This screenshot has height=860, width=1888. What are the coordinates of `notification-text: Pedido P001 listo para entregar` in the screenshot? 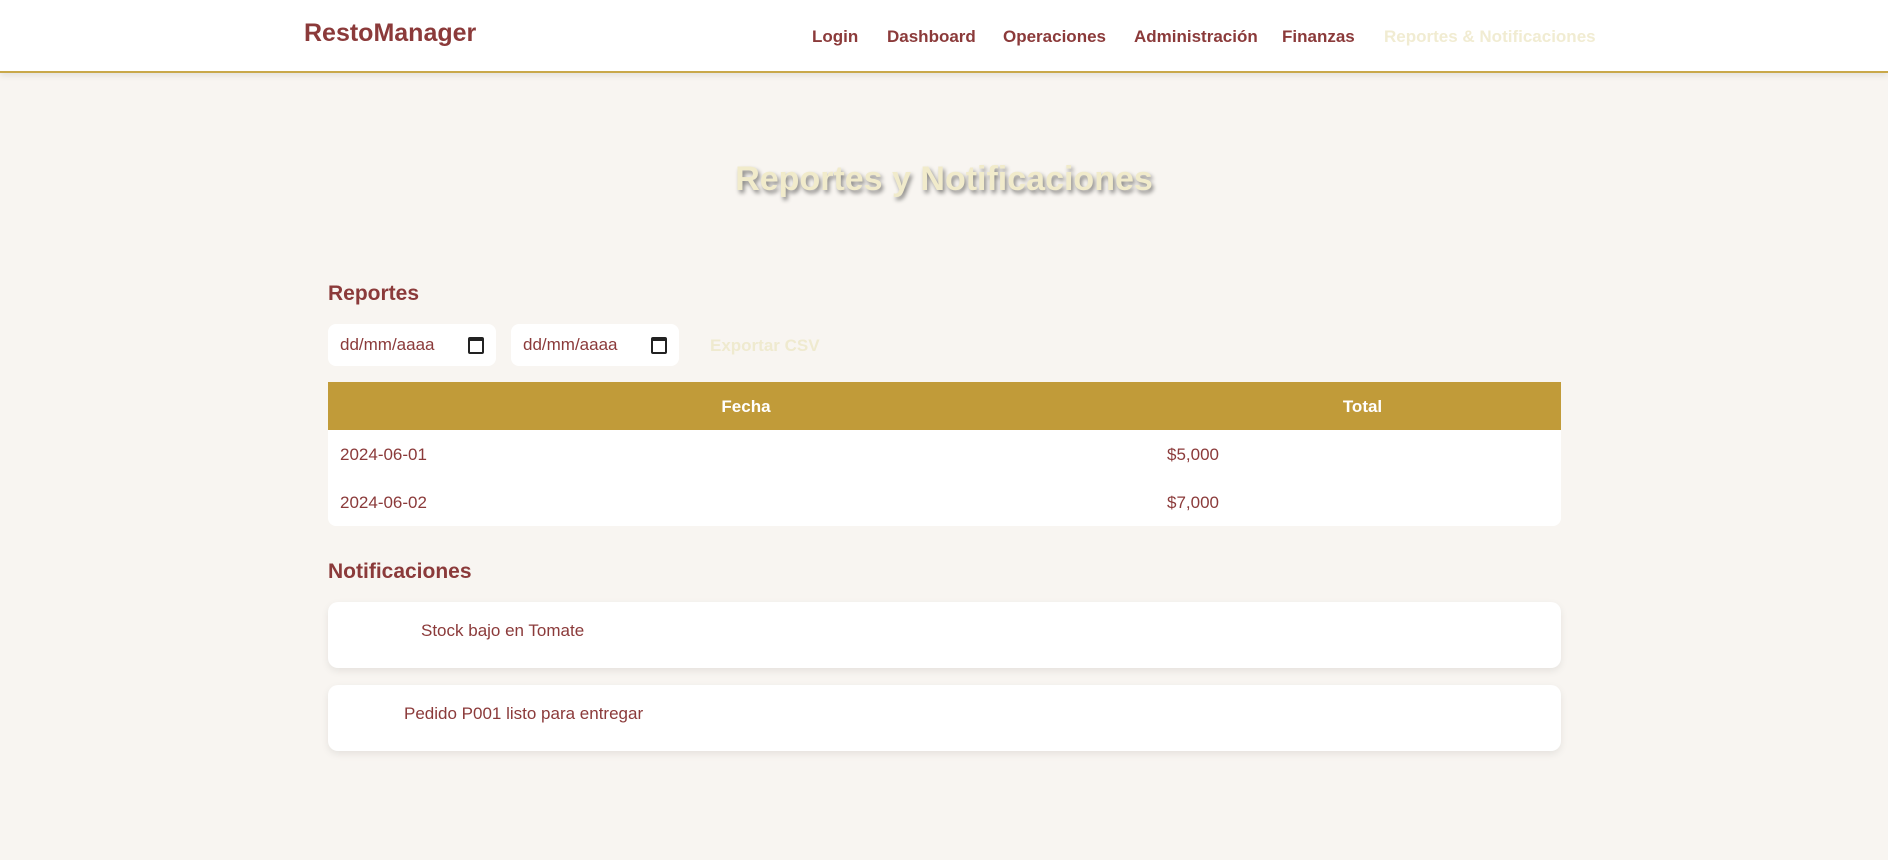 It's located at (524, 713).